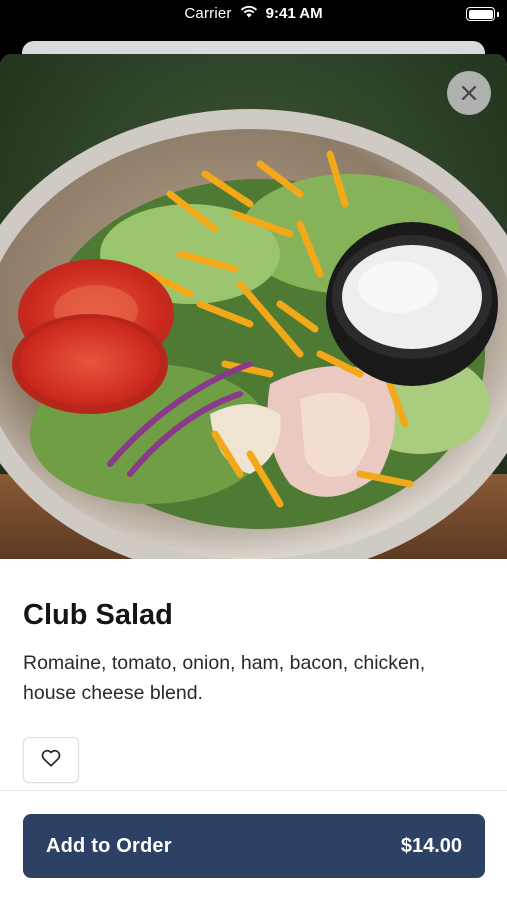  I want to click on carrier-label: Carrier, so click(208, 13).